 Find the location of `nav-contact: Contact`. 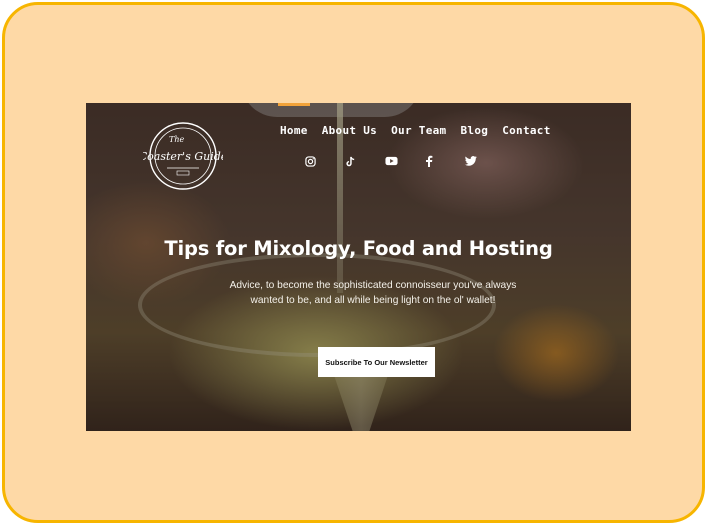

nav-contact: Contact is located at coordinates (526, 130).